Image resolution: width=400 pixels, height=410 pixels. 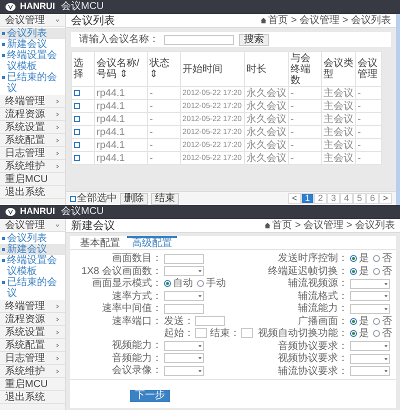 I want to click on home-icon, so click(x=264, y=20).